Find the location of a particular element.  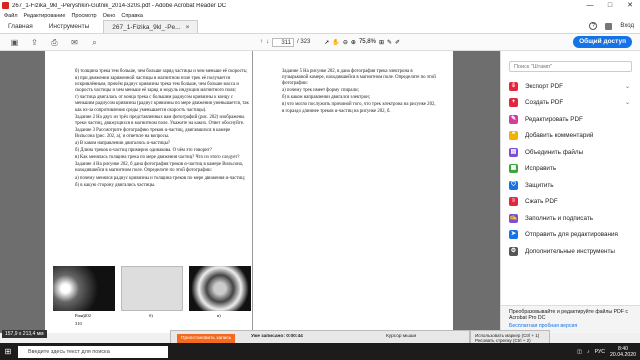

close-button: ✕ is located at coordinates (630, 5).